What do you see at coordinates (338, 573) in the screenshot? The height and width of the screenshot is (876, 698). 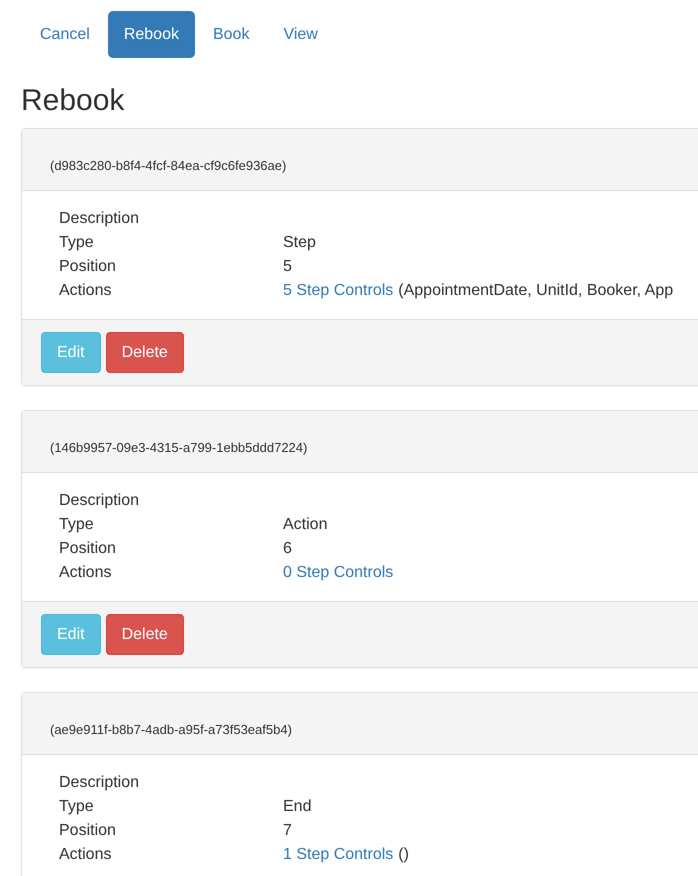 I see `step-controls-link: 0 Step Controls` at bounding box center [338, 573].